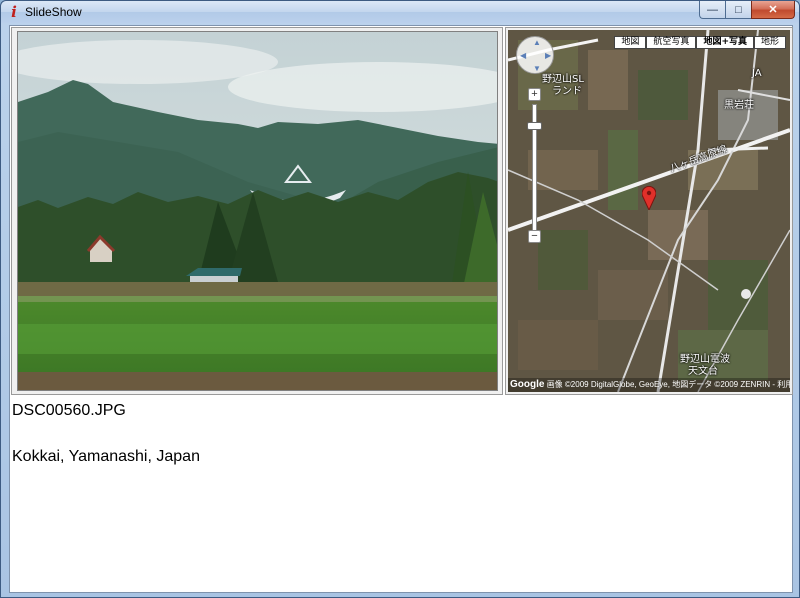 This screenshot has width=800, height=598. Describe the element at coordinates (534, 126) in the screenshot. I see `zoom-slider-thumb` at that location.